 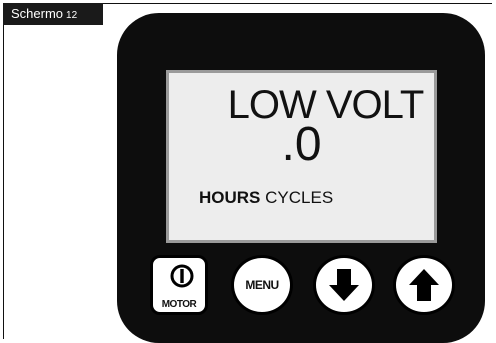 What do you see at coordinates (72, 15) in the screenshot?
I see `screen-label-number: 12` at bounding box center [72, 15].